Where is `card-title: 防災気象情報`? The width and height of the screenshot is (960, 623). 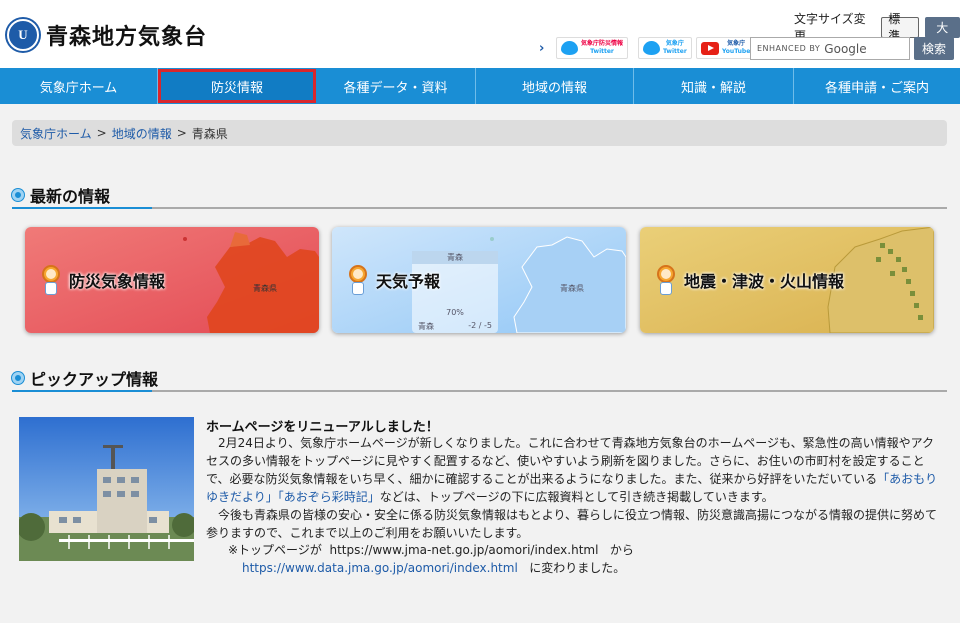
card-title: 防災気象情報 is located at coordinates (117, 281).